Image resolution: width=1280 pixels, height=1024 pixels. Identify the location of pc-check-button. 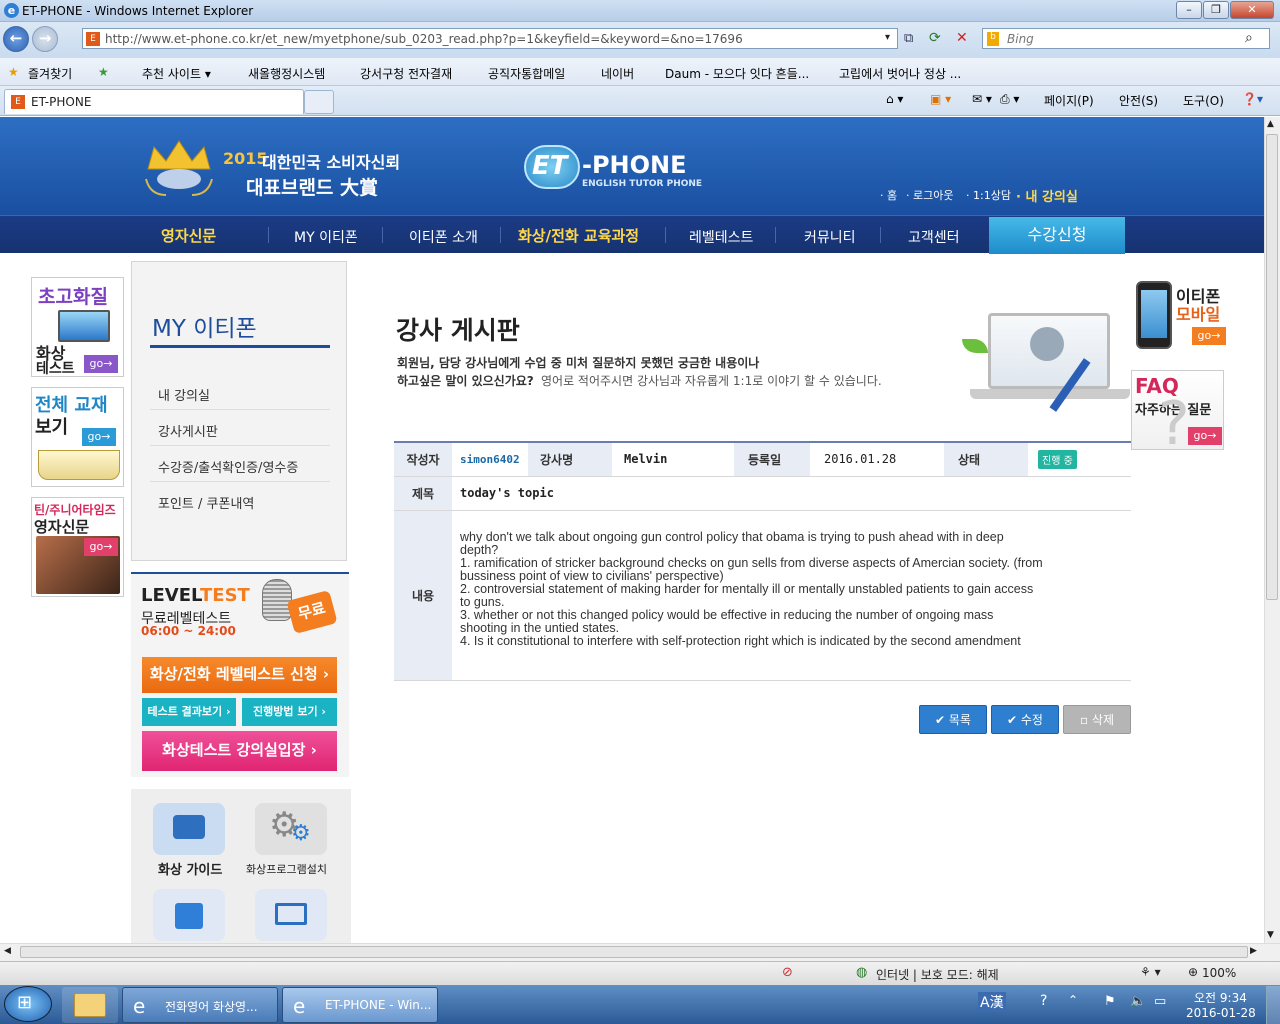
(291, 915).